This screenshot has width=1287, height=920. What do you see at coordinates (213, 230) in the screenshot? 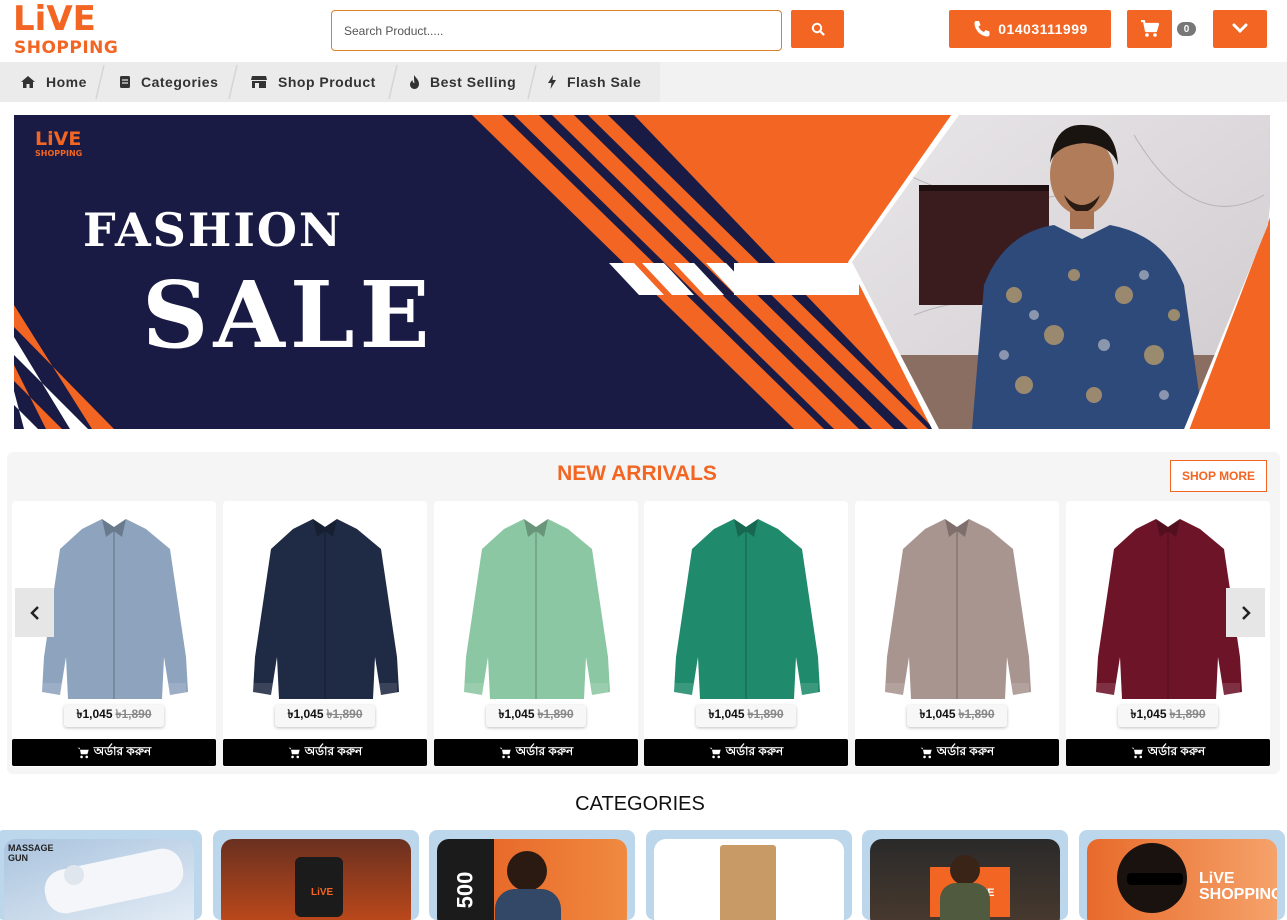
I see `banner-headline-small: FASHION` at bounding box center [213, 230].